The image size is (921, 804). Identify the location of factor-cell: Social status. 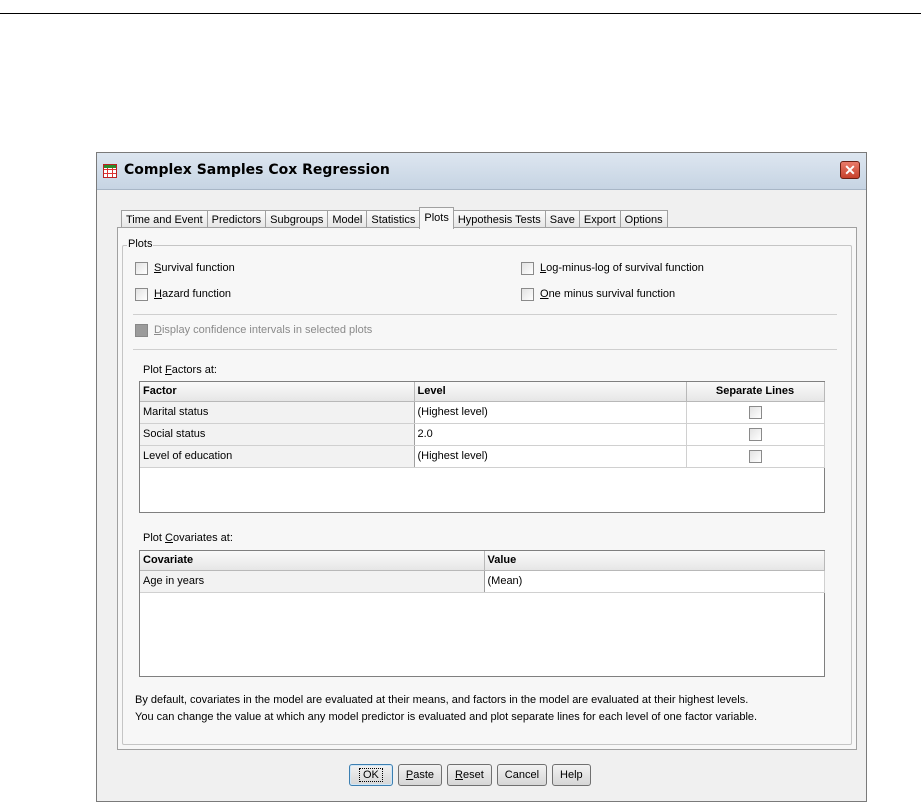
(277, 434).